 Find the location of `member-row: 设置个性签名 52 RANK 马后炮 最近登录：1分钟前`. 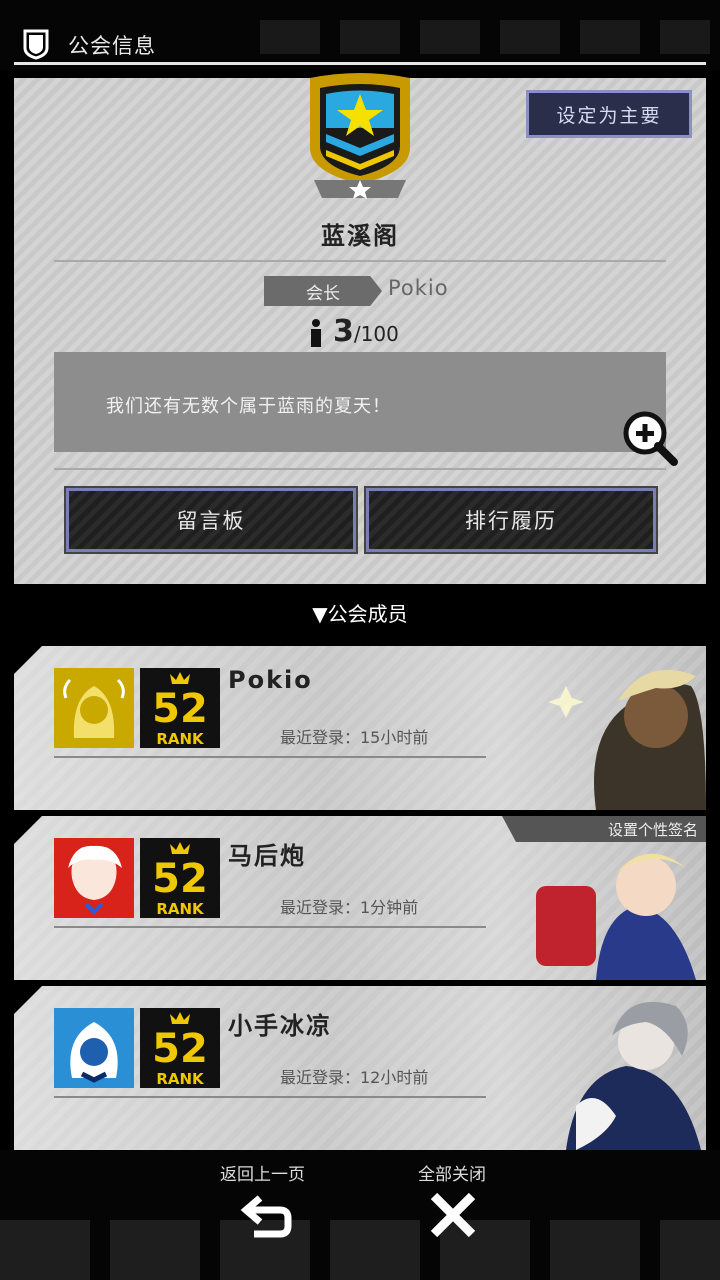

member-row: 设置个性签名 52 RANK 马后炮 最近登录：1分钟前 is located at coordinates (360, 898).